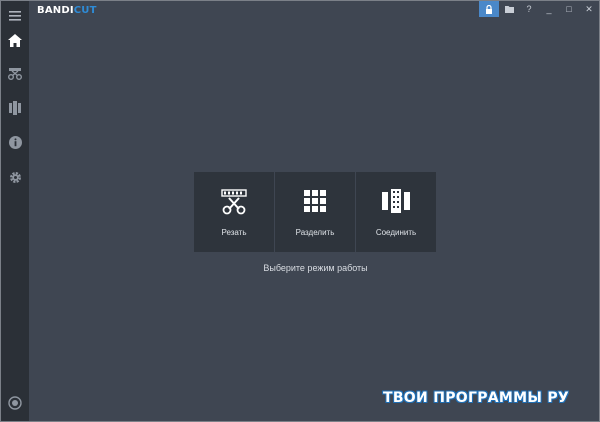 The height and width of the screenshot is (422, 600). Describe the element at coordinates (475, 398) in the screenshot. I see `watermark: ТВОИ ПРОГРАММЫ РУ` at that location.